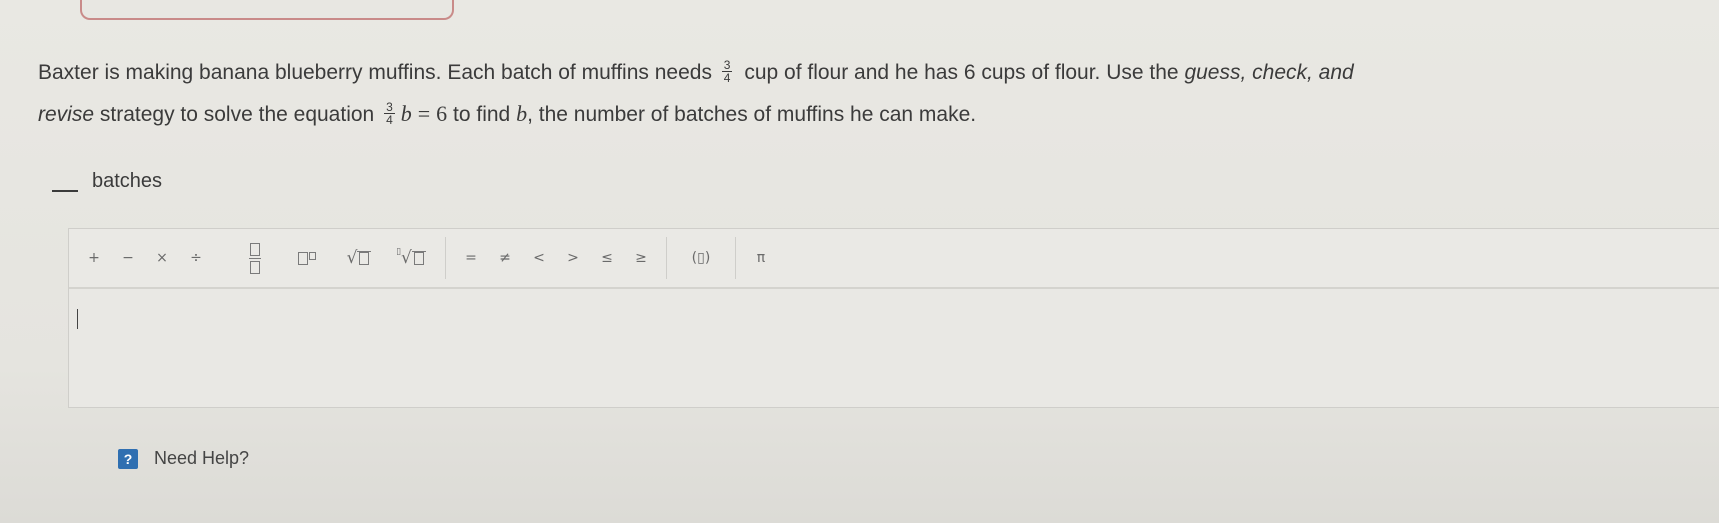  I want to click on fraction-template-button, so click(255, 258).